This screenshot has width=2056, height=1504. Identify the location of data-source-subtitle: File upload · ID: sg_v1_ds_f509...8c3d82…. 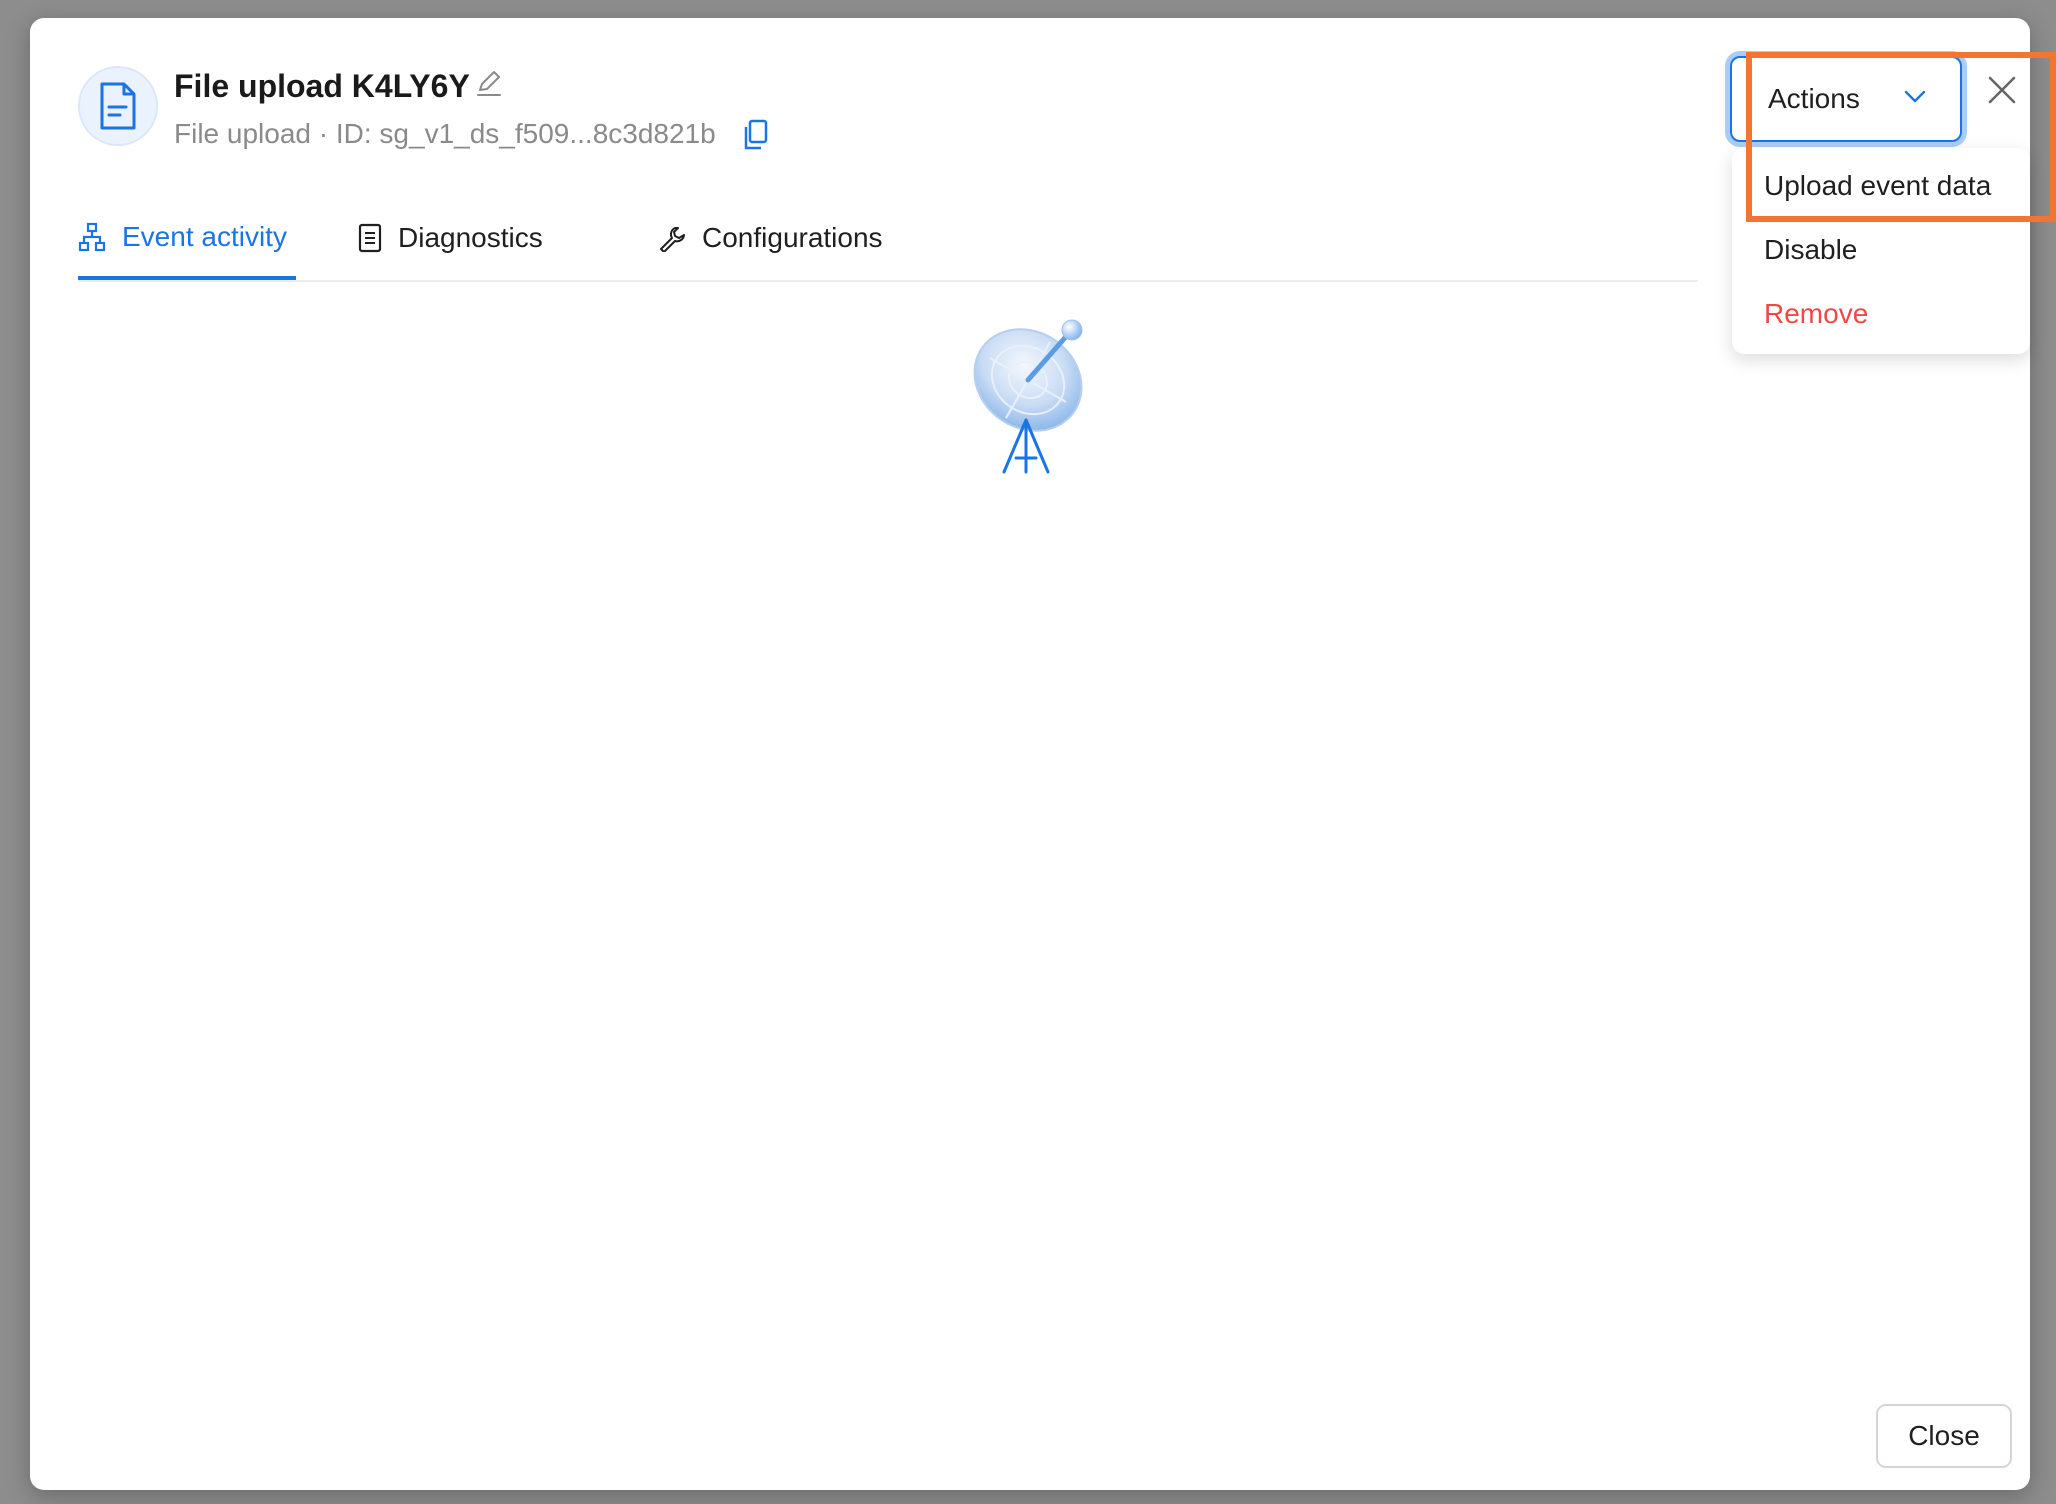
(445, 133).